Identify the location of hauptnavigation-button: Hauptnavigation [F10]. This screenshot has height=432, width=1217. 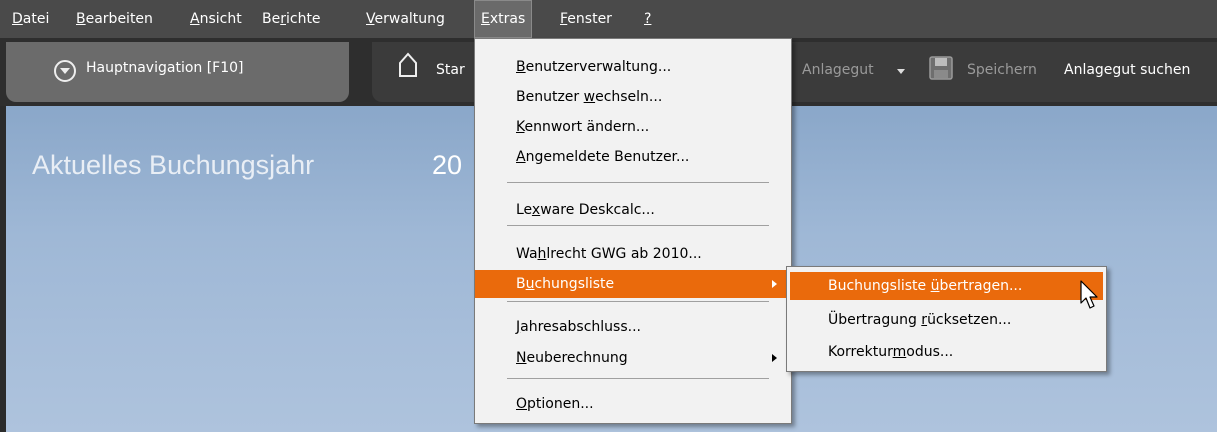
(177, 72).